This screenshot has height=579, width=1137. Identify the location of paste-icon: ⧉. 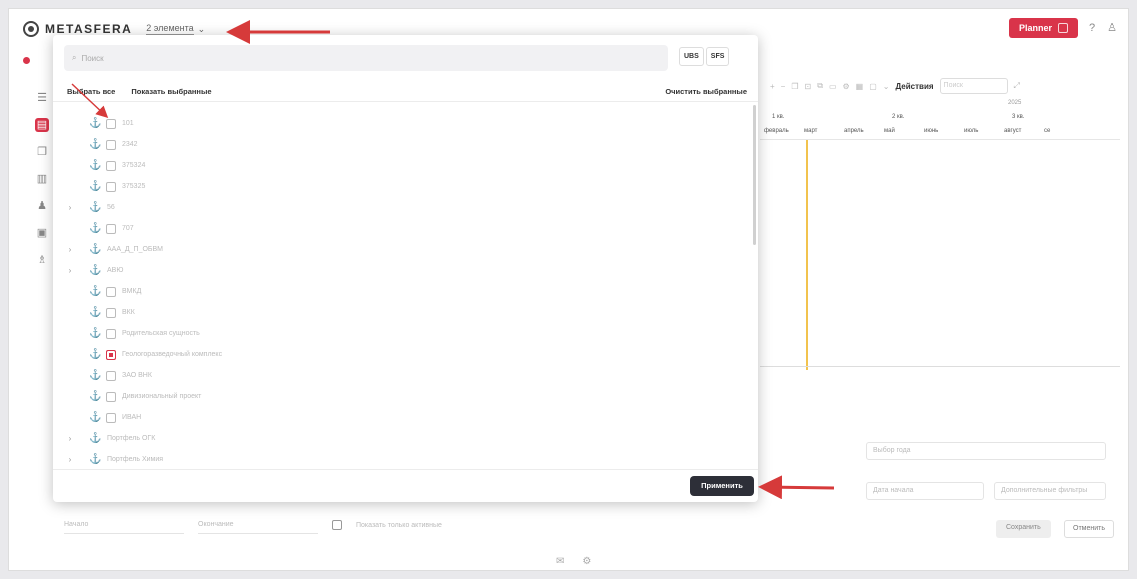
(820, 86).